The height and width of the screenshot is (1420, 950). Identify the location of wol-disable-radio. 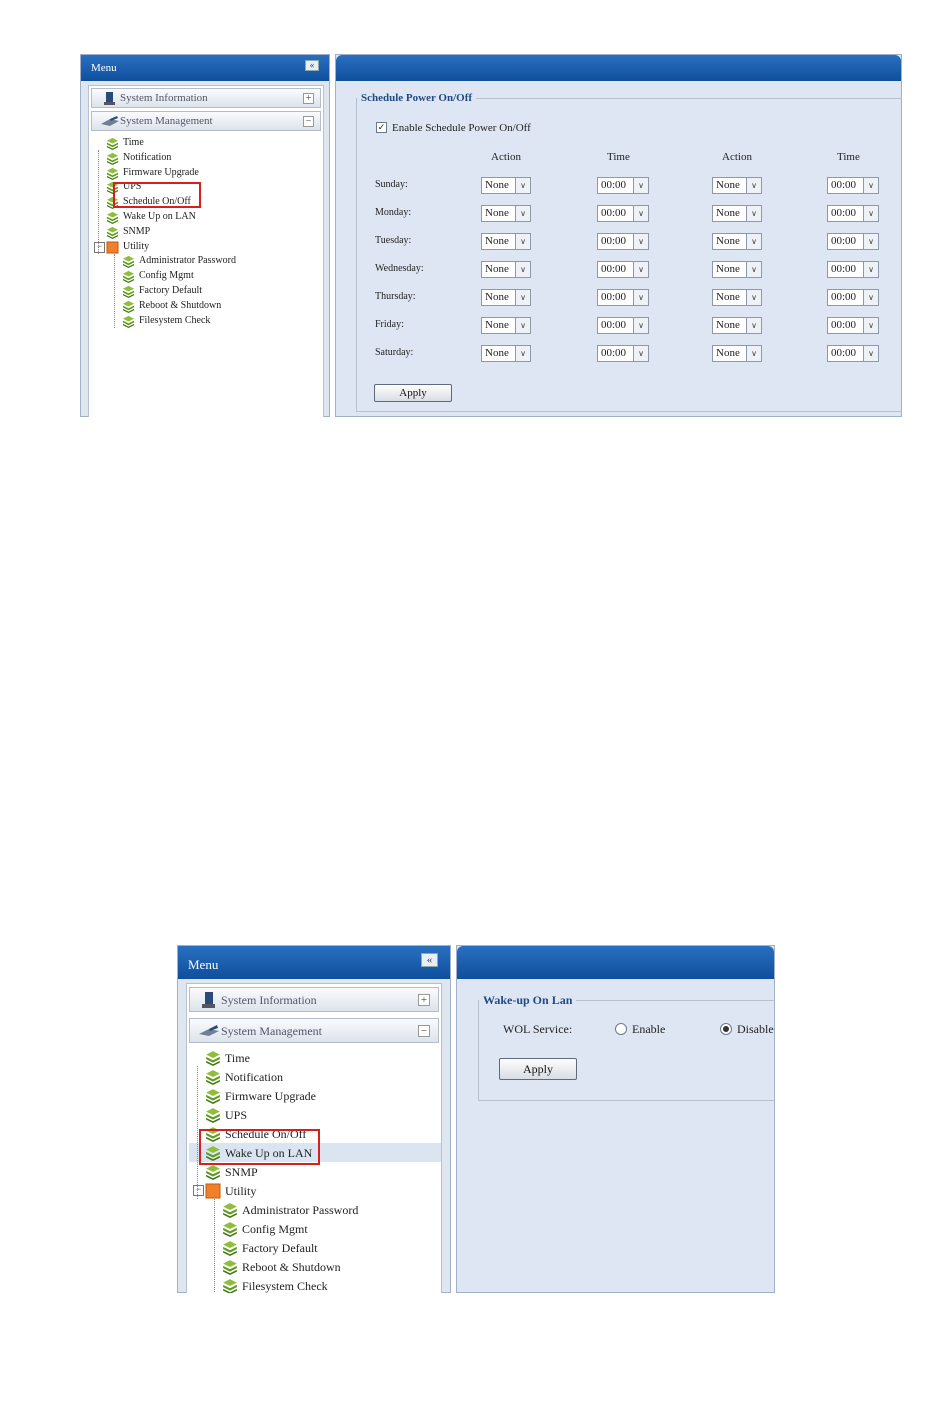
(726, 1029).